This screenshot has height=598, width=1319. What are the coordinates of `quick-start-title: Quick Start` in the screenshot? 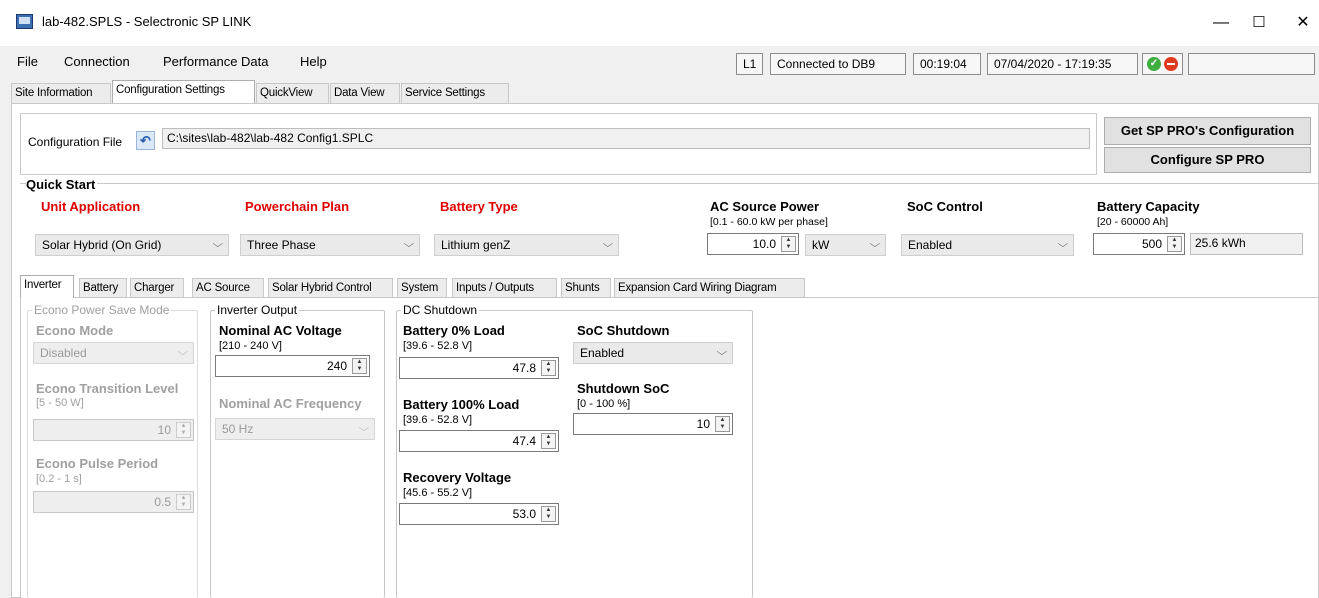 It's located at (62, 184).